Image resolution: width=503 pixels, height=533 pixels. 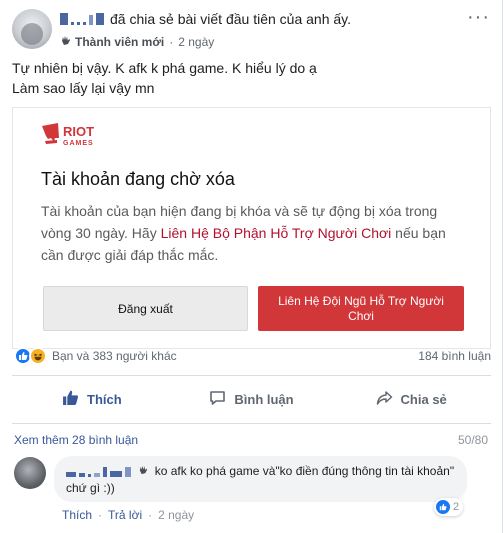 I want to click on shared-text: đã chia sẻ bài viết đầu tiên của anh ấy., so click(x=231, y=19).